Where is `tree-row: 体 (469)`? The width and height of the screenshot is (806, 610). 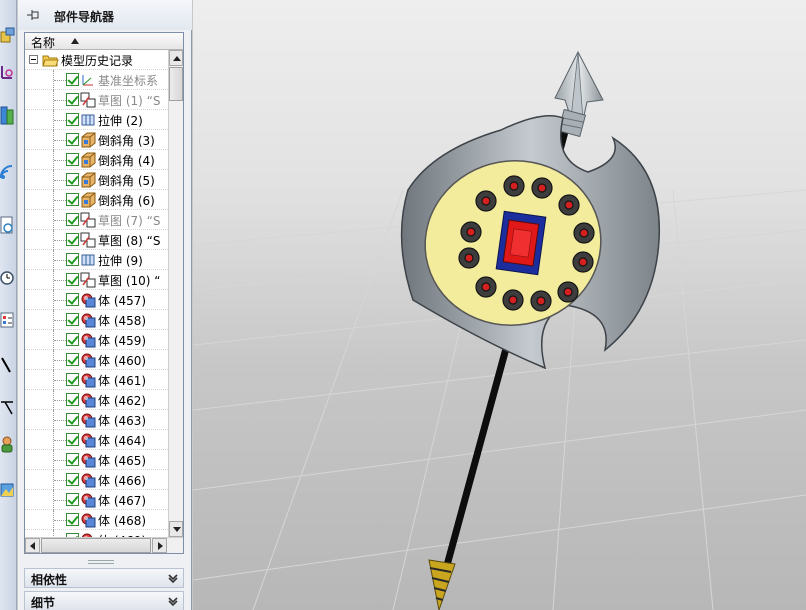 tree-row: 体 (469) is located at coordinates (96, 533).